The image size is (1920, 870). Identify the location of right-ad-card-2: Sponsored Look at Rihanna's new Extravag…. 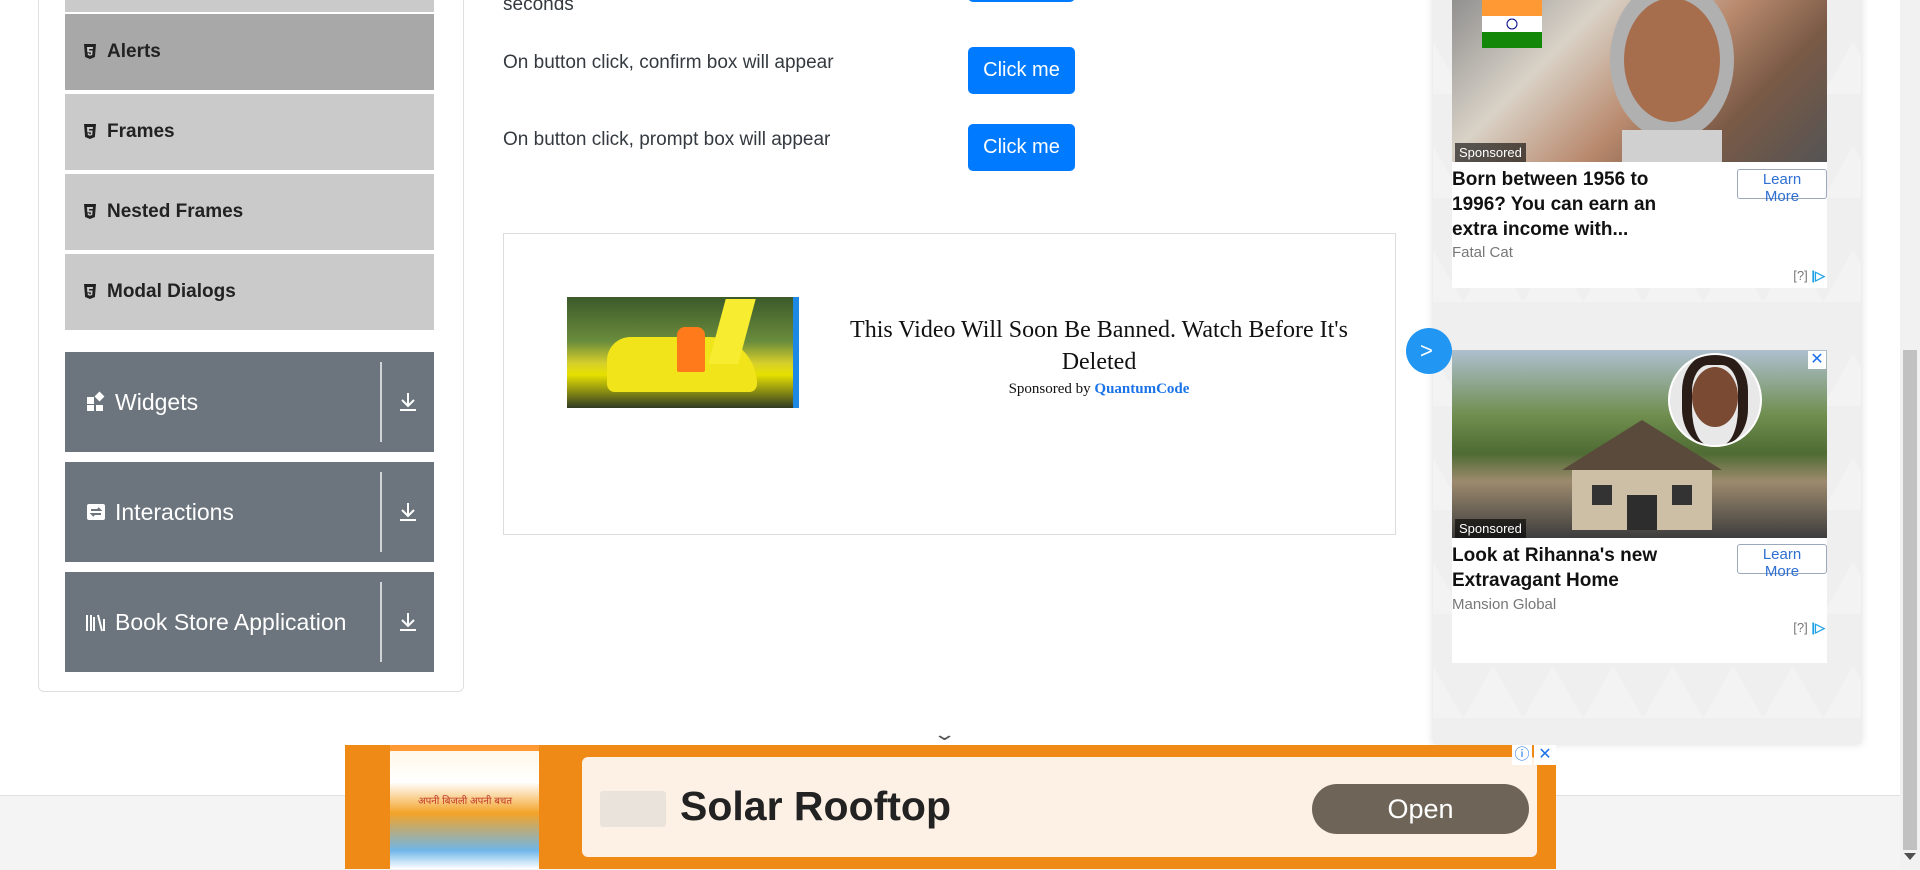
(1639, 506).